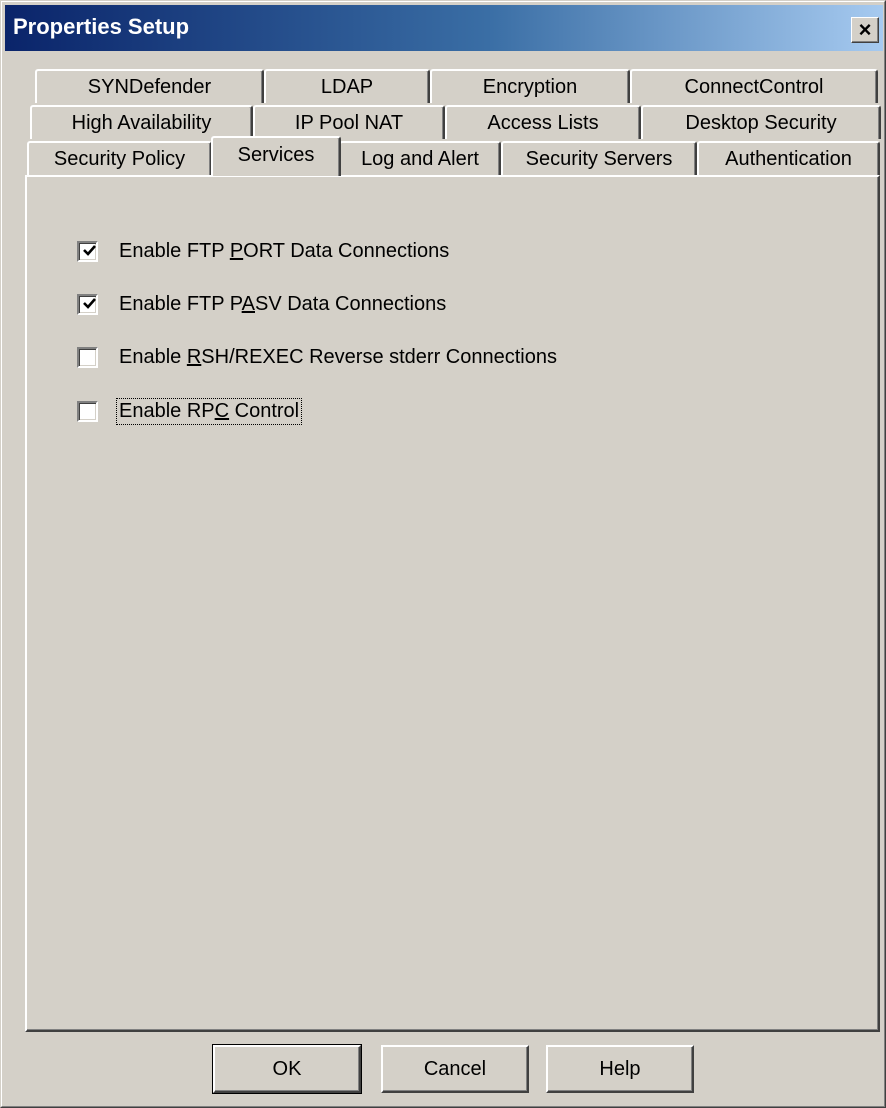 This screenshot has height=1108, width=886. I want to click on ftp-port-option: Enable FTP PORT Data Connections, so click(264, 251).